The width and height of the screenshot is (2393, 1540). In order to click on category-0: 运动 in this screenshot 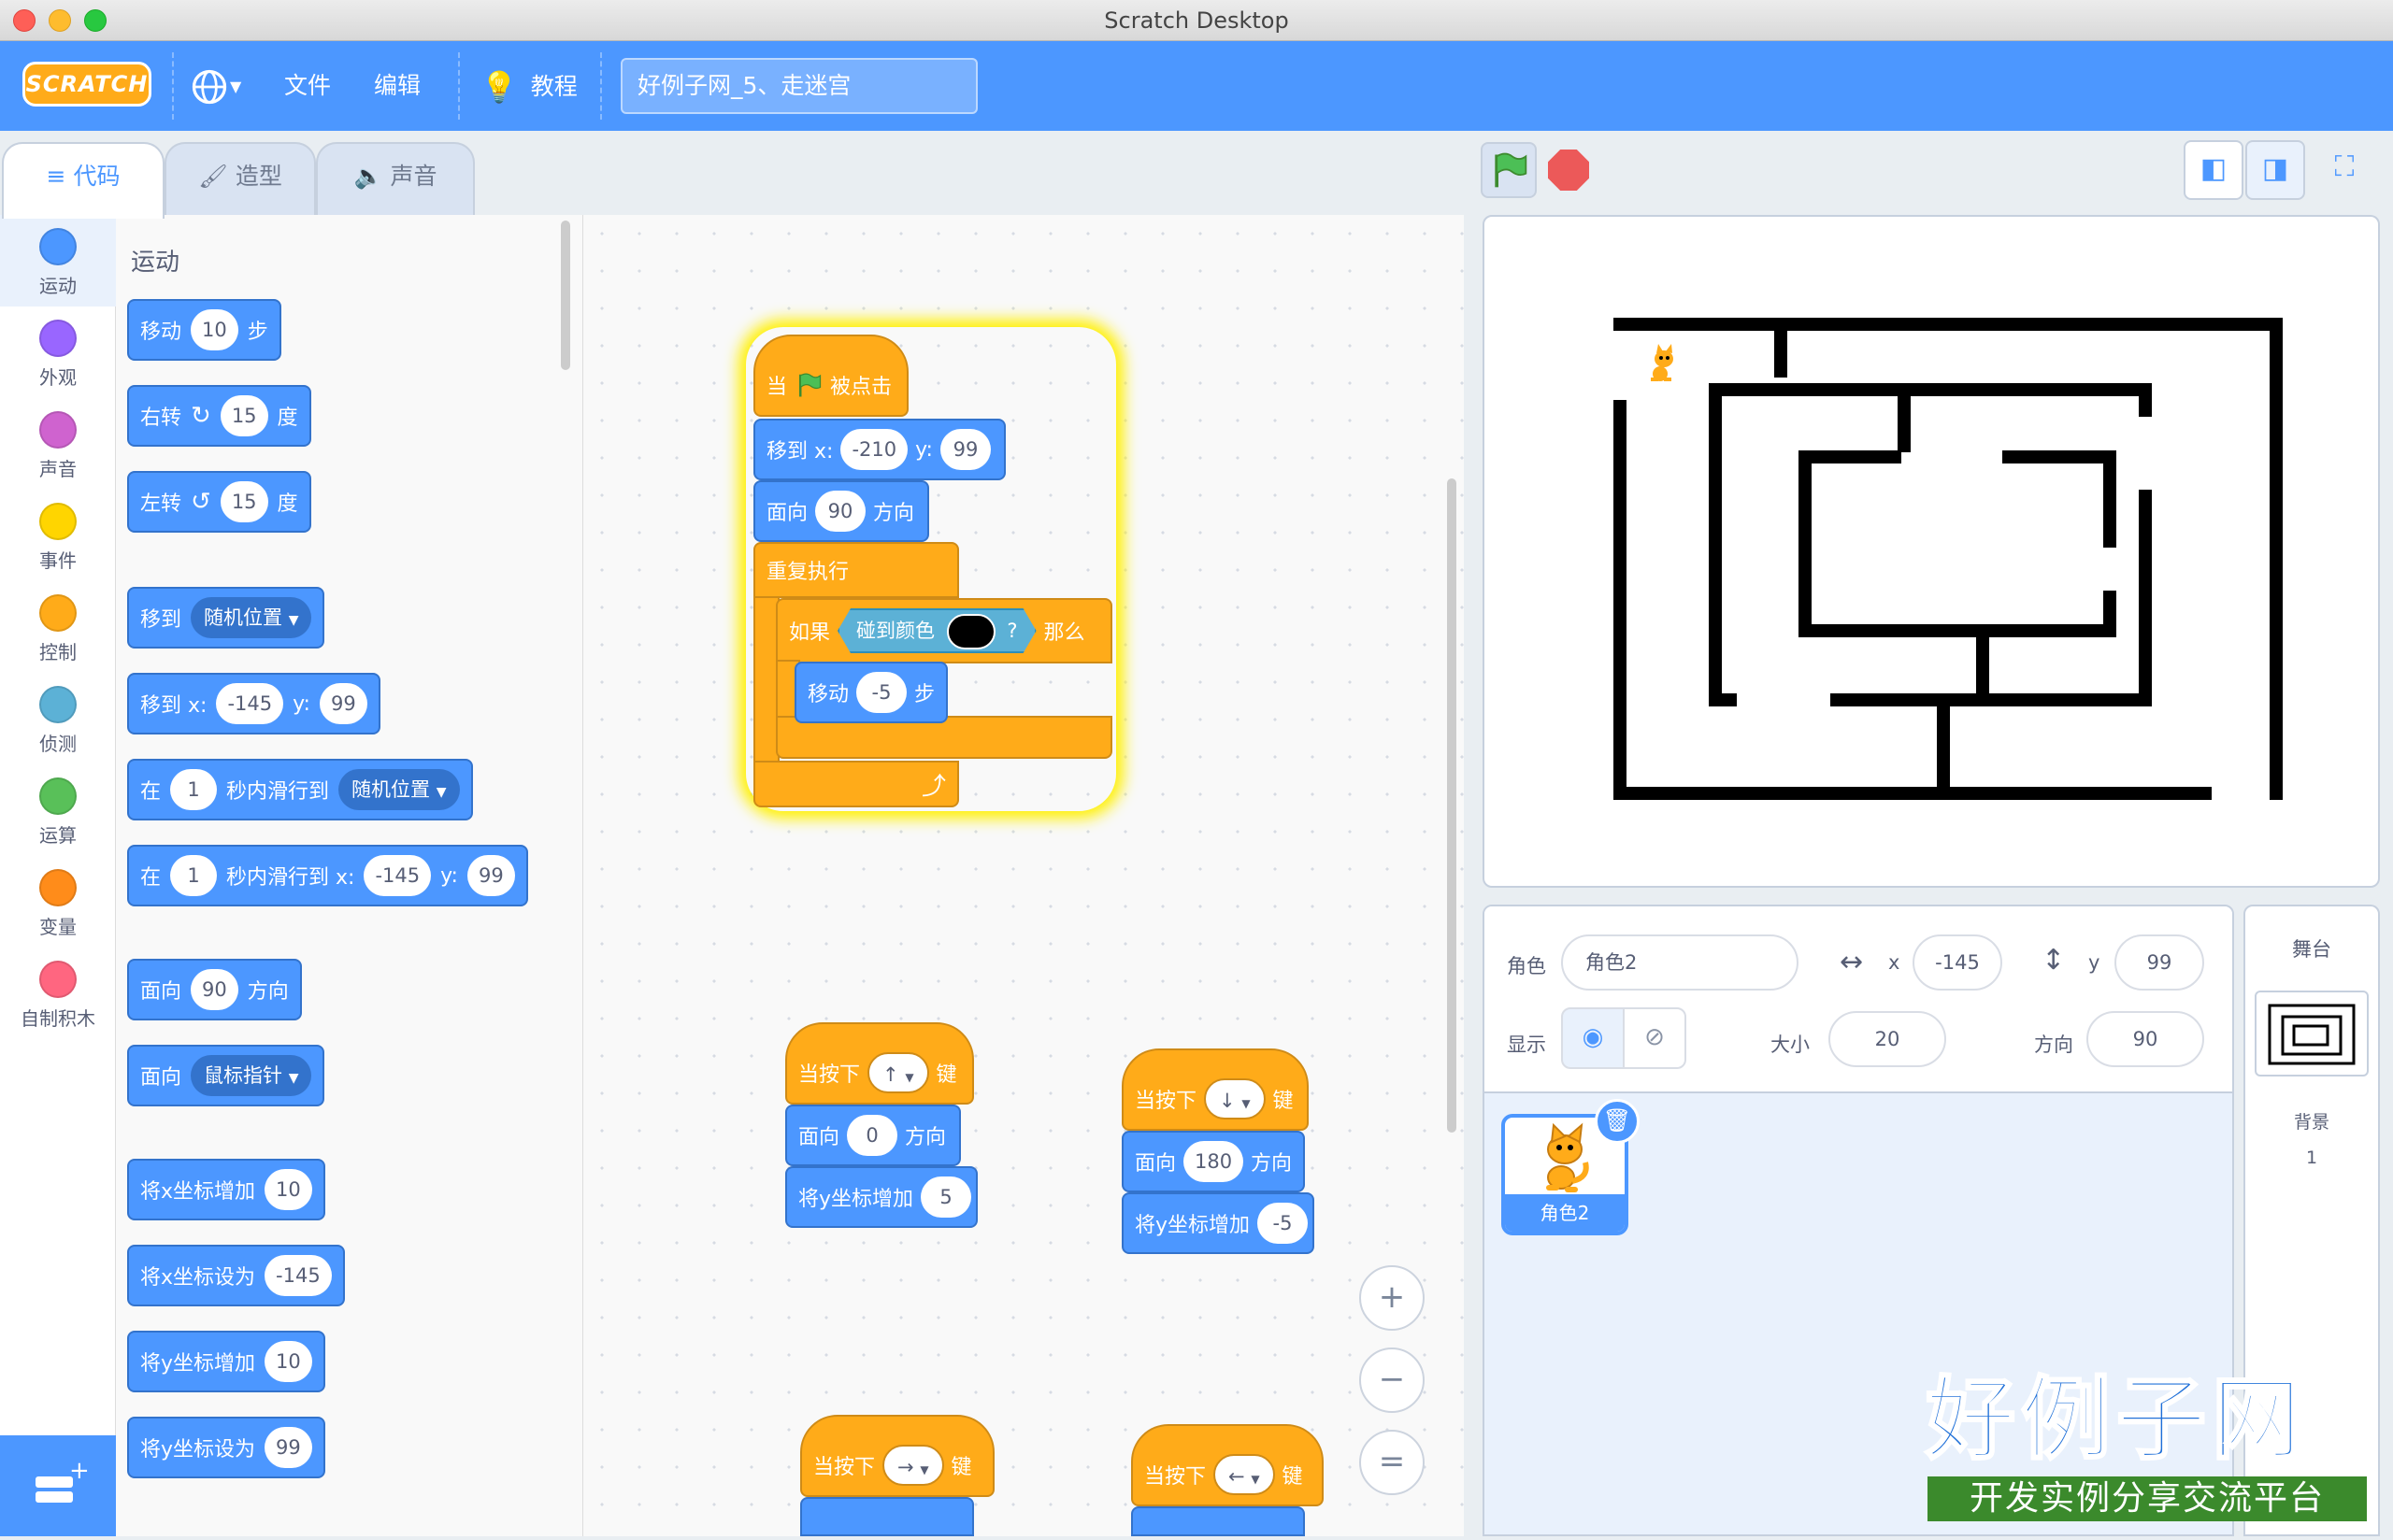, I will do `click(58, 261)`.